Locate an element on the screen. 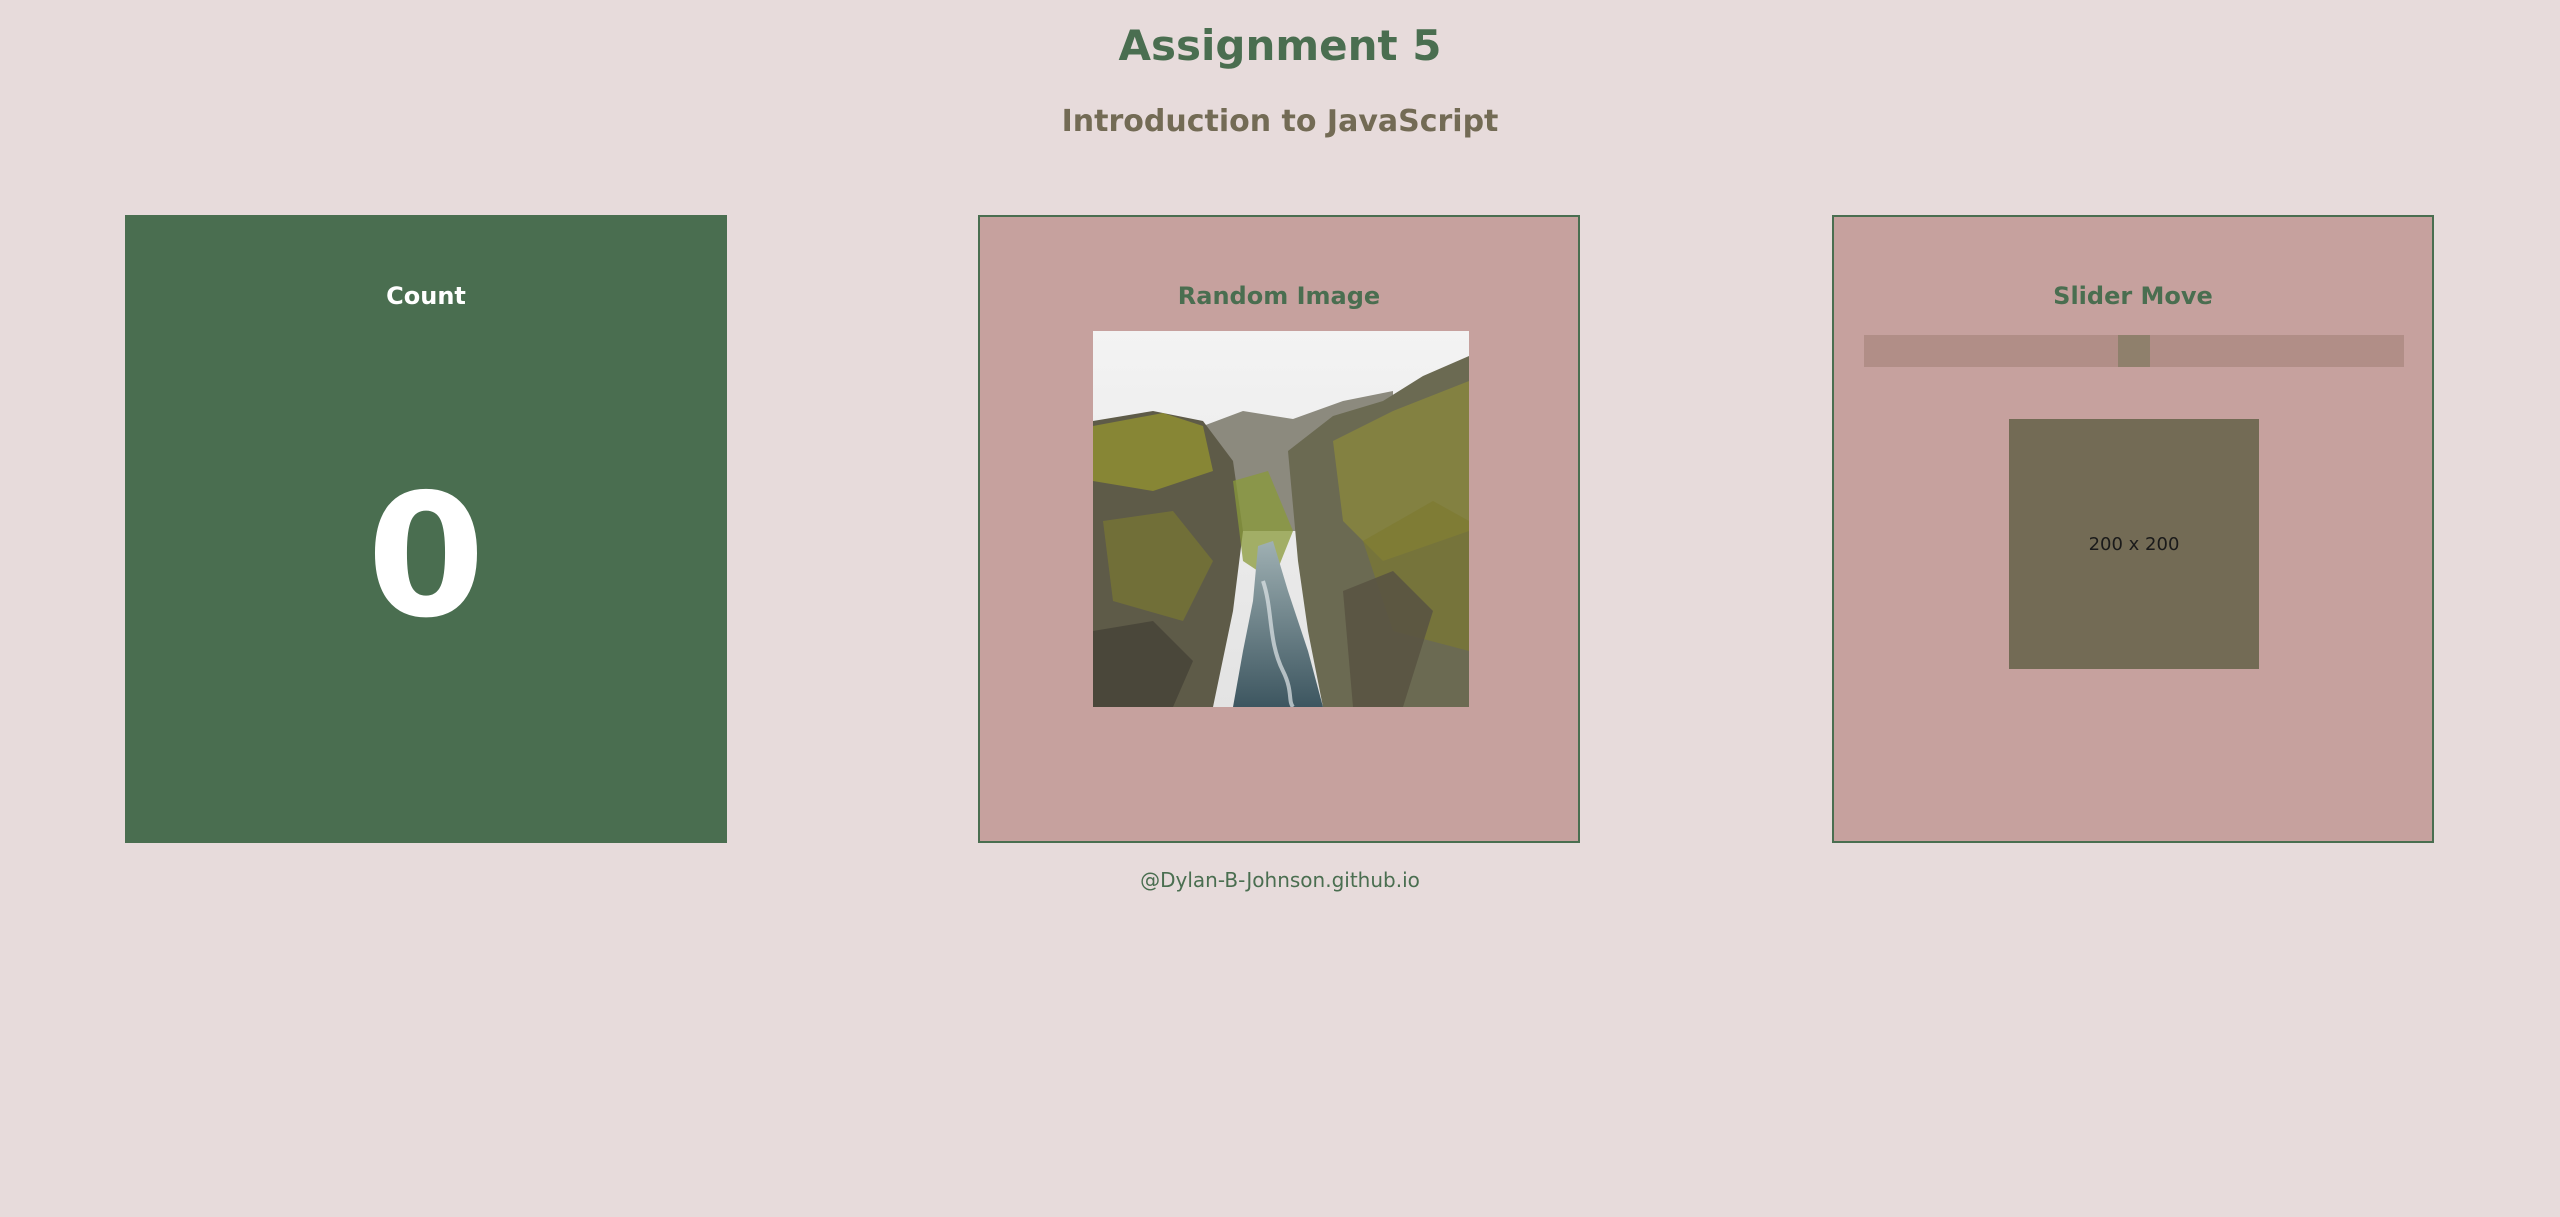  footer-link: @Dylan-B-Johnson.github.io is located at coordinates (1280, 880).